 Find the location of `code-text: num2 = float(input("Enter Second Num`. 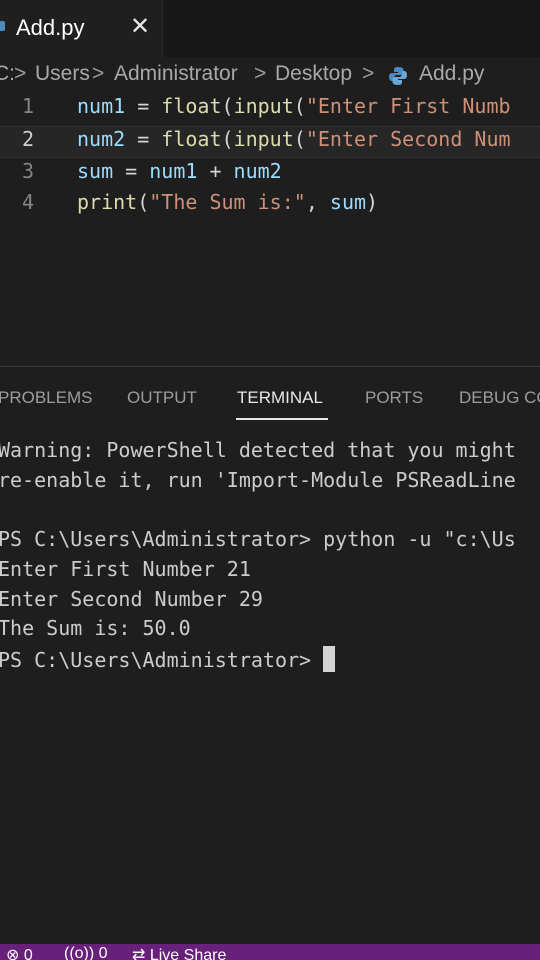

code-text: num2 = float(input("Enter Second Num is located at coordinates (294, 139).